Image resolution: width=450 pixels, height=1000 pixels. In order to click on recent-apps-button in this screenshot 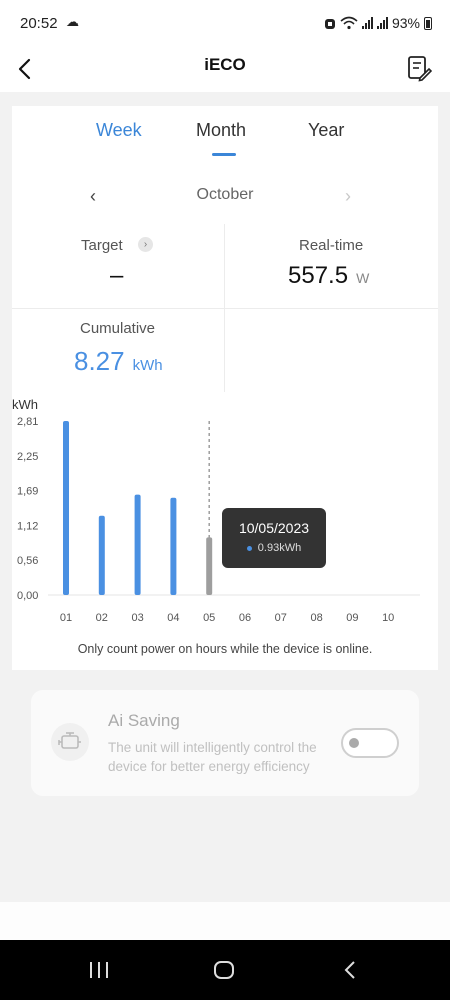, I will do `click(99, 970)`.